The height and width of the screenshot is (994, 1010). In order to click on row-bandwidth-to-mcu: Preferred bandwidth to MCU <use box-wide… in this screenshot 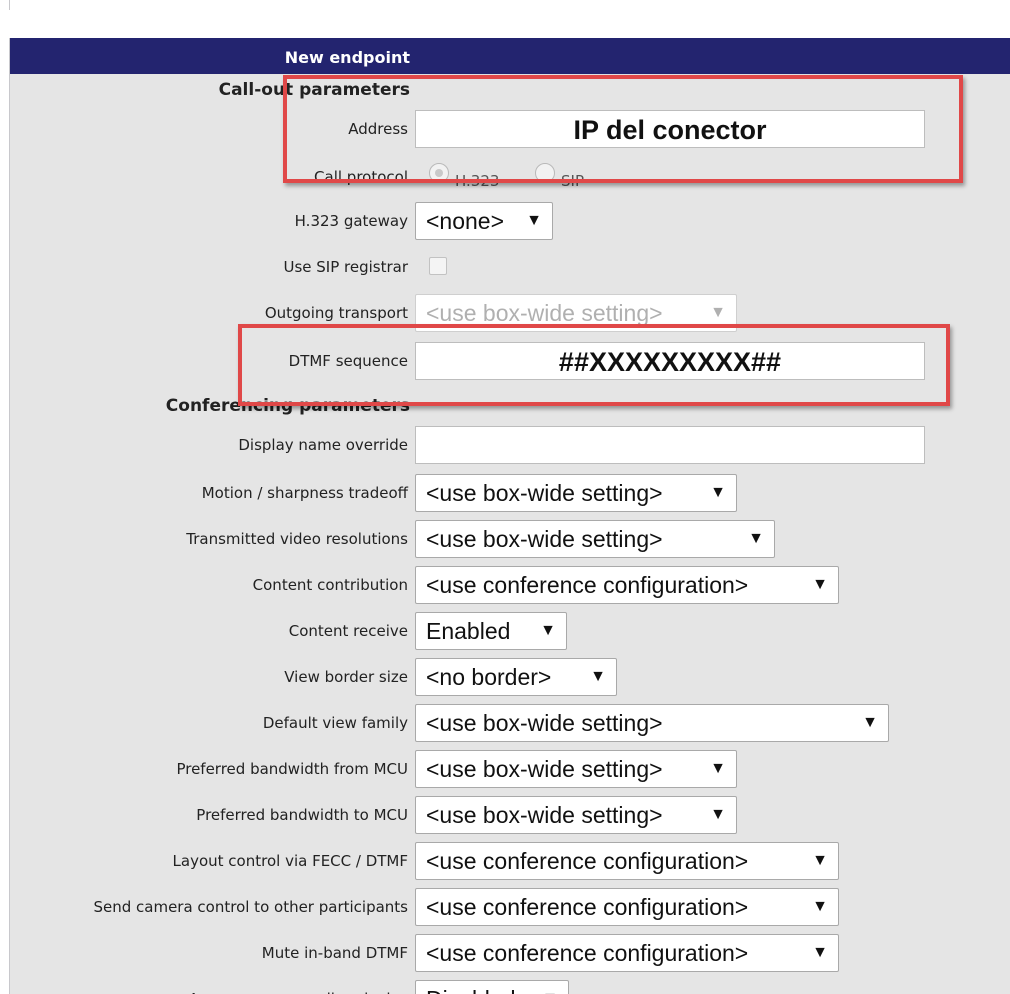, I will do `click(510, 815)`.